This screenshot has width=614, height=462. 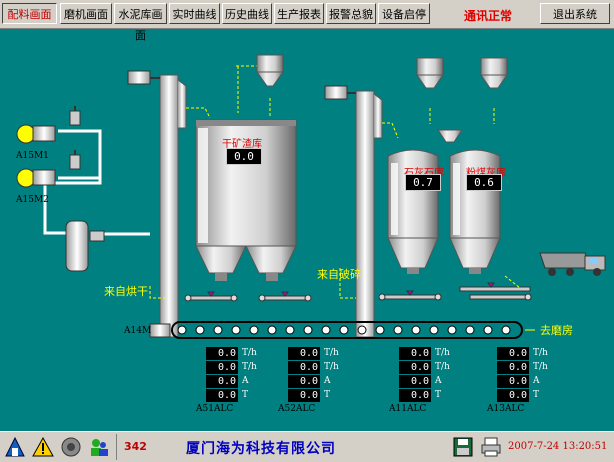 What do you see at coordinates (506, 409) in the screenshot?
I see `feeder-group-label: A13ALC` at bounding box center [506, 409].